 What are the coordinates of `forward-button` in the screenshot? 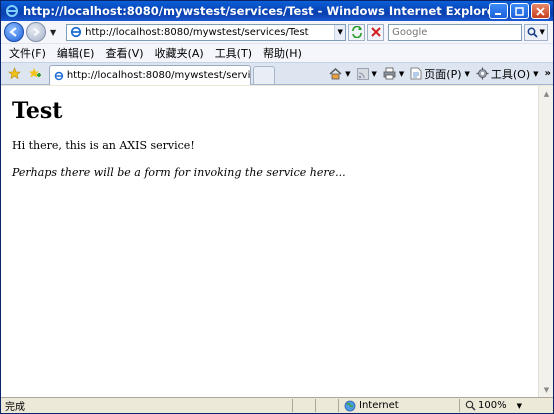 It's located at (36, 32).